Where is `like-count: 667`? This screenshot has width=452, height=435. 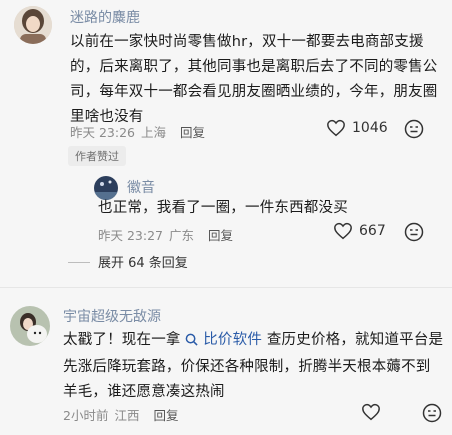
like-count: 667 is located at coordinates (372, 231).